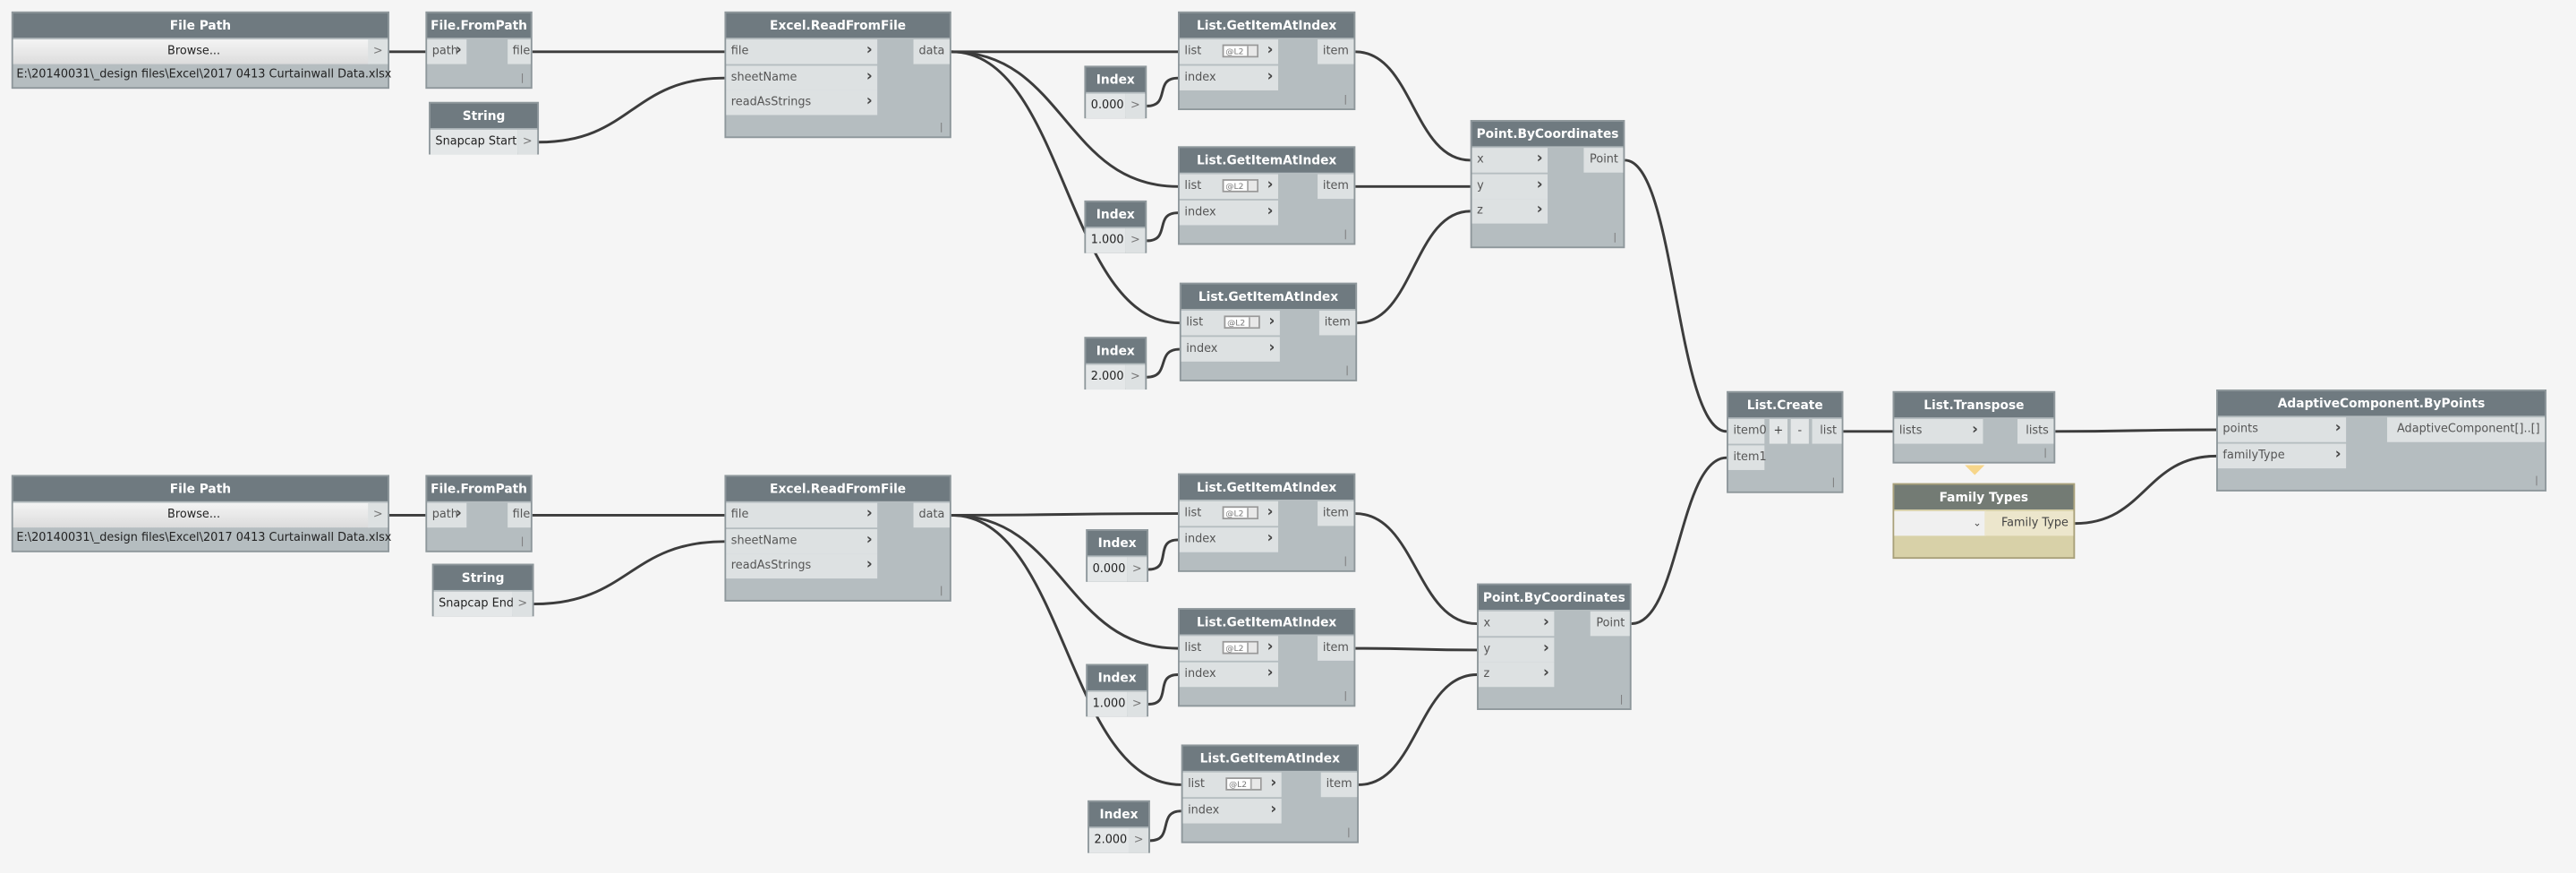 The width and height of the screenshot is (2576, 873). What do you see at coordinates (1974, 405) in the screenshot?
I see `node-title: List.Transpose` at bounding box center [1974, 405].